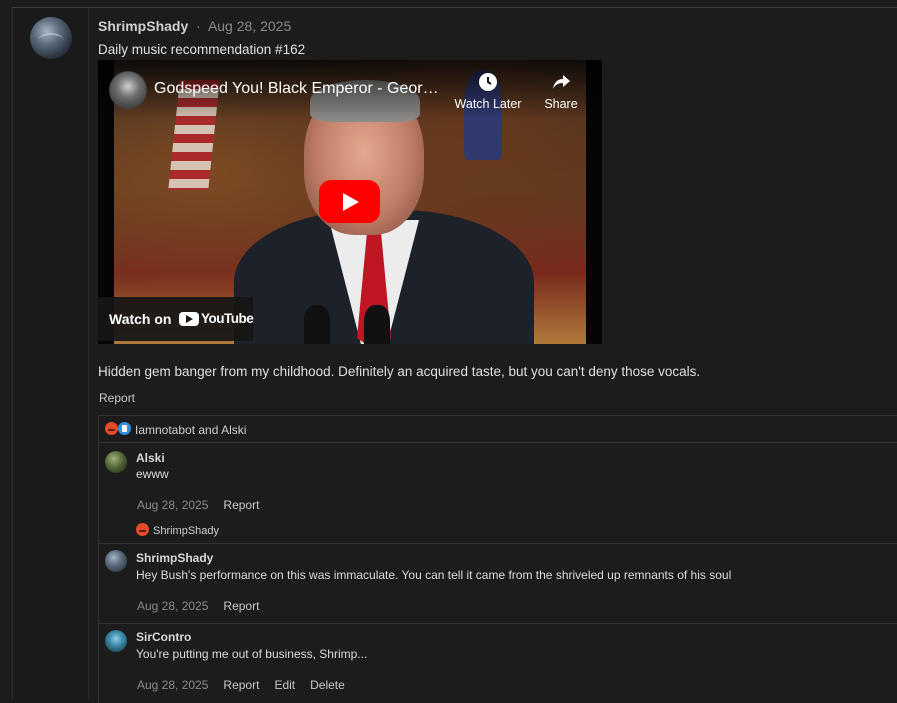 This screenshot has height=703, width=897. Describe the element at coordinates (51, 353) in the screenshot. I see `post-author-column` at that location.